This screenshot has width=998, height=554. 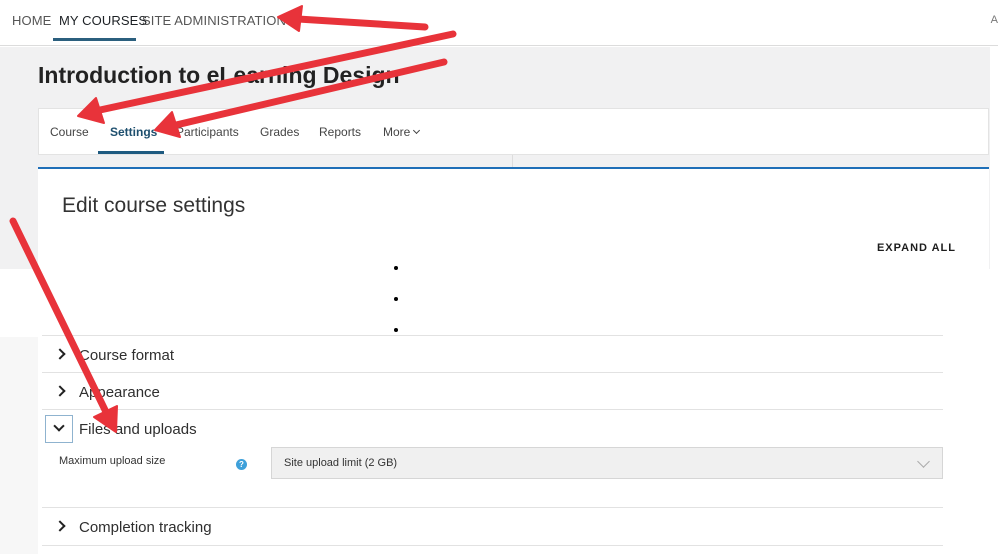 I want to click on tab-settings: Settings, so click(x=133, y=132).